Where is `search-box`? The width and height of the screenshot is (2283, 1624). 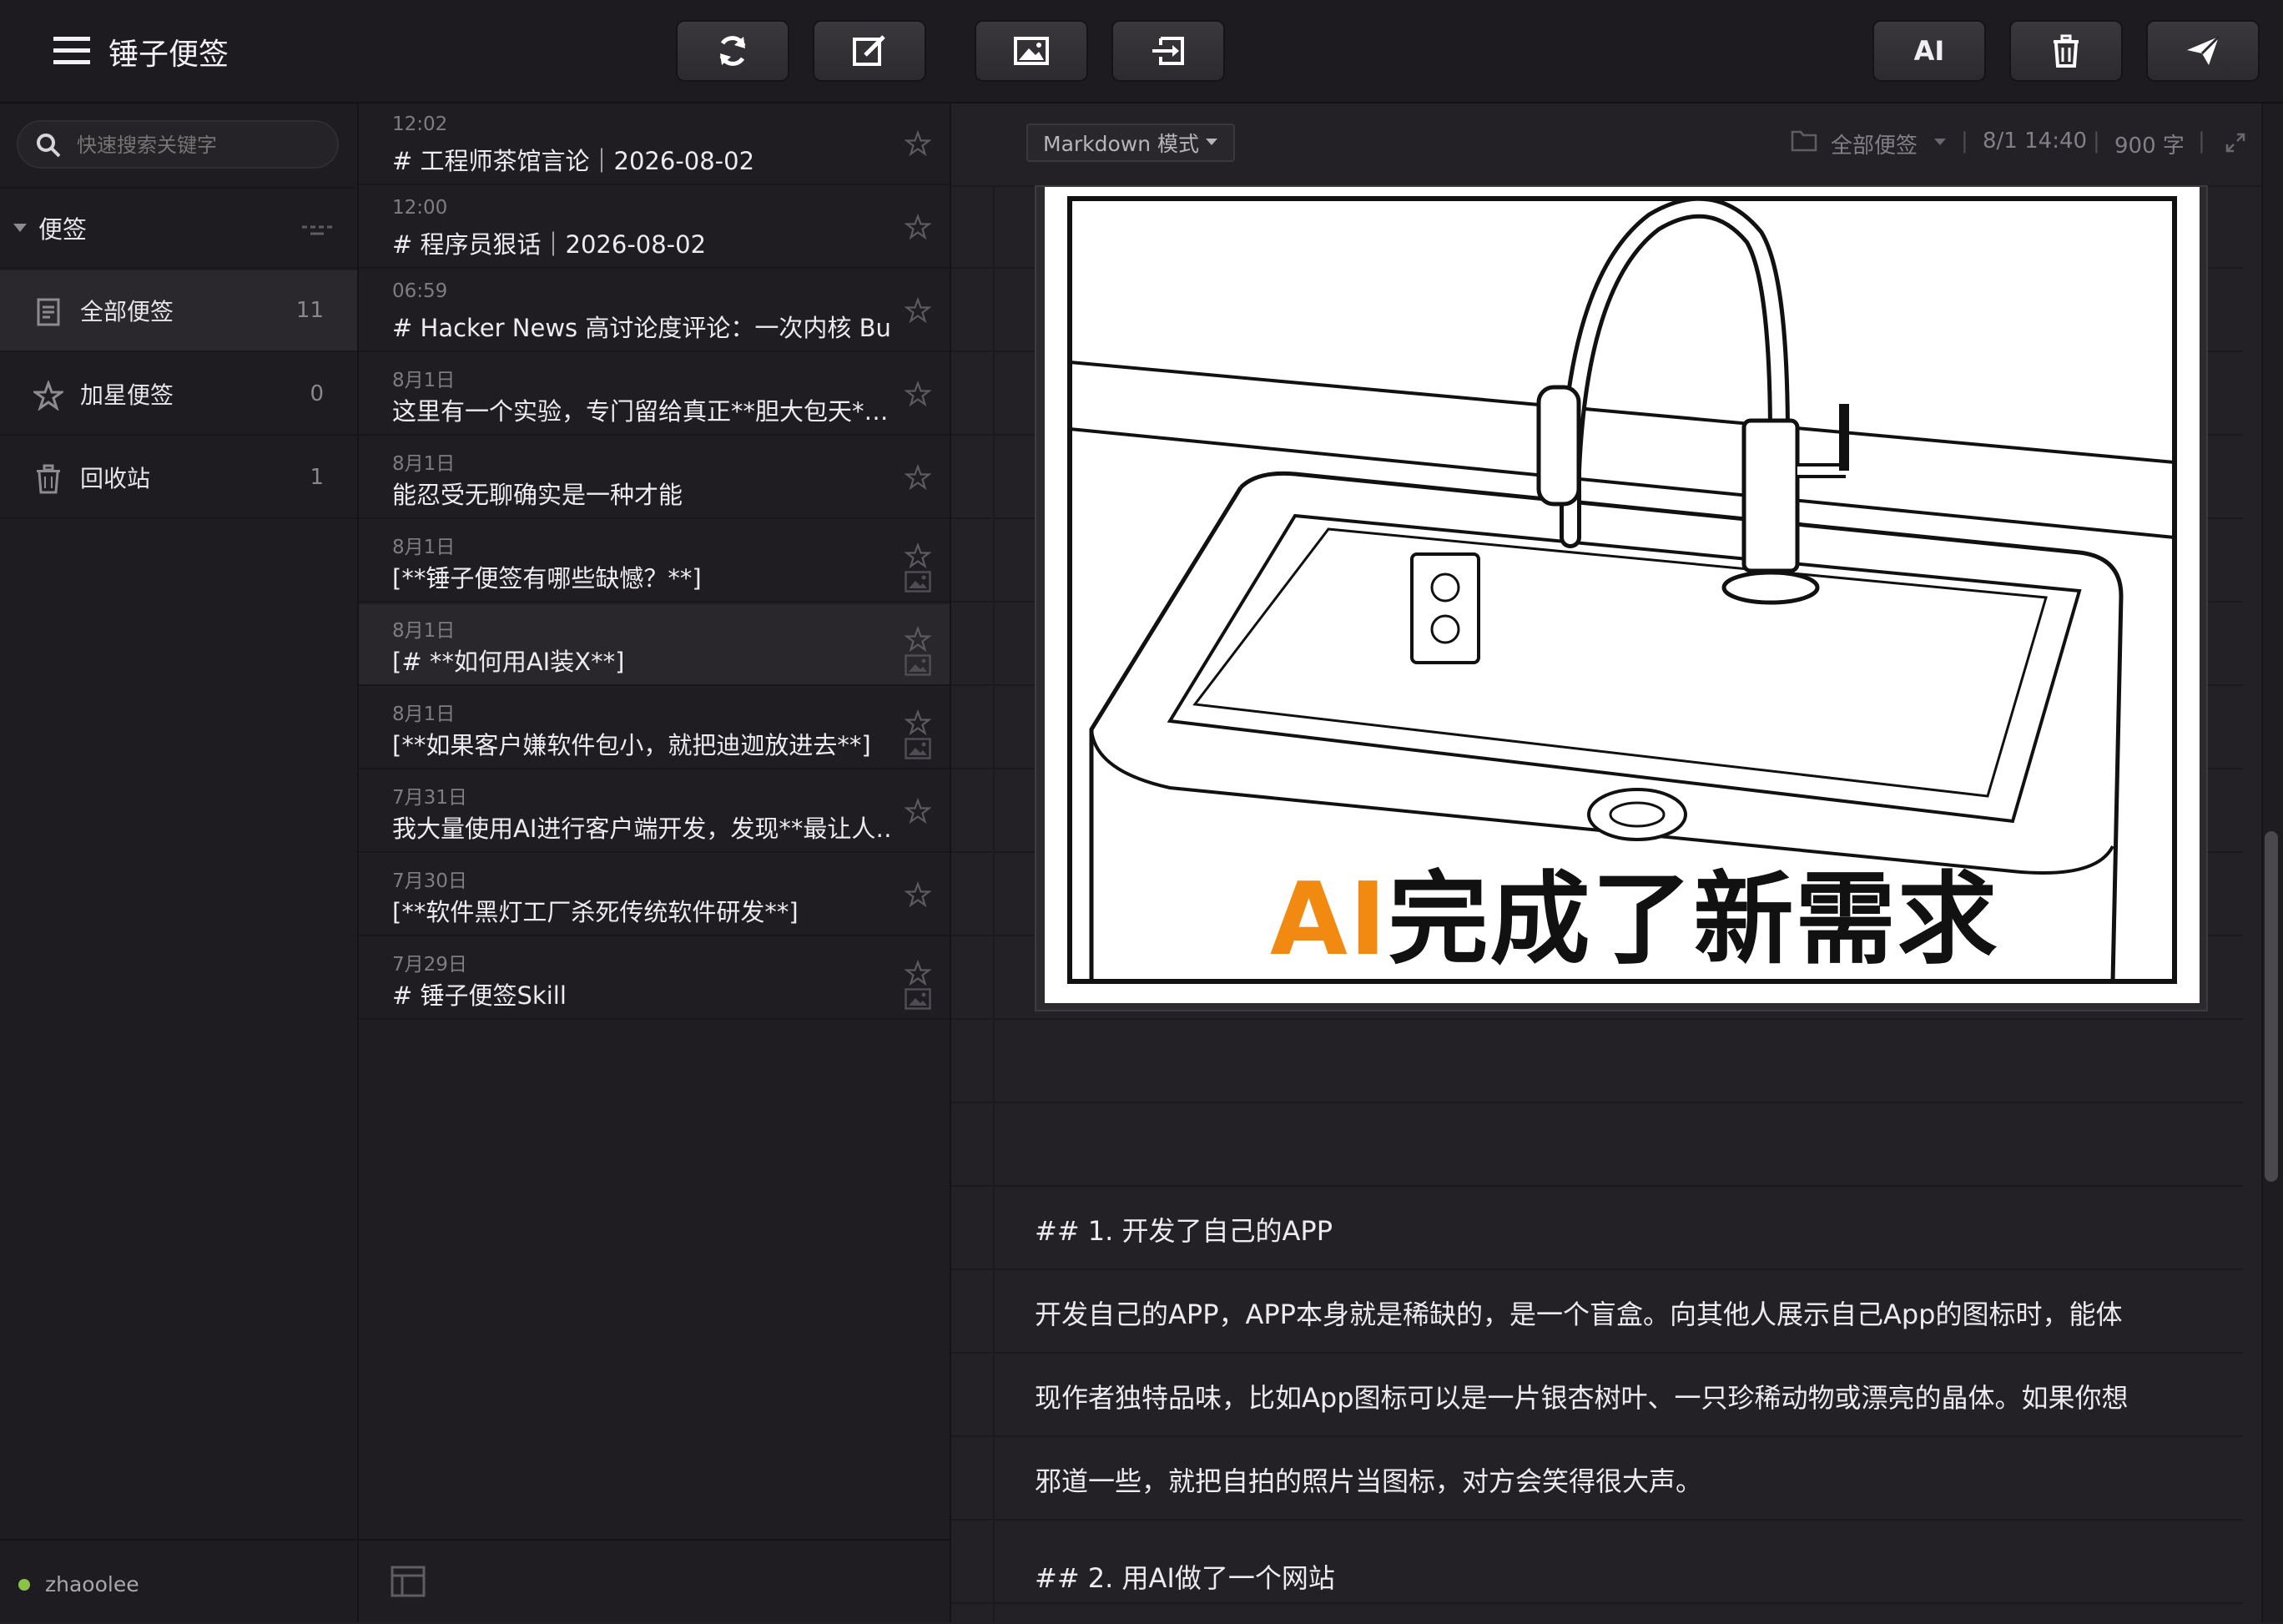
search-box is located at coordinates (178, 144).